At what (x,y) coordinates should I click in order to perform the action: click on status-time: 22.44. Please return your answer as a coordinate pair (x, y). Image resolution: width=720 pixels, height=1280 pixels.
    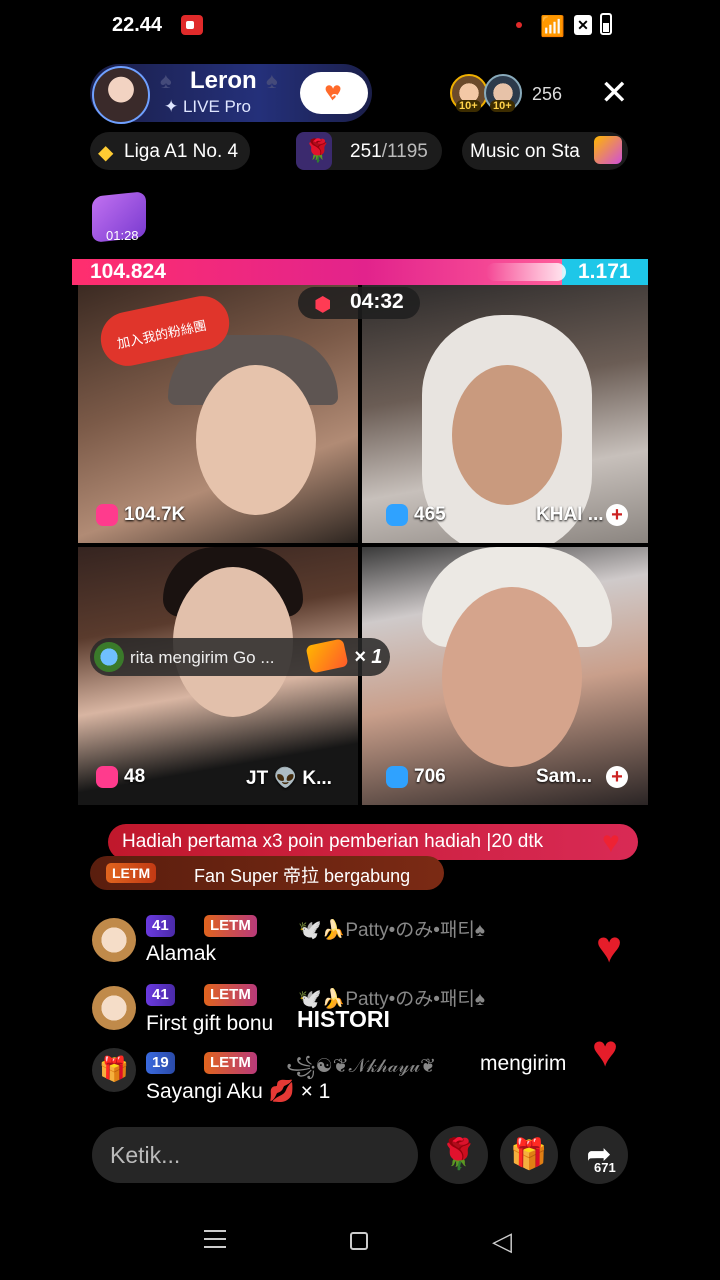
    Looking at the image, I should click on (137, 25).